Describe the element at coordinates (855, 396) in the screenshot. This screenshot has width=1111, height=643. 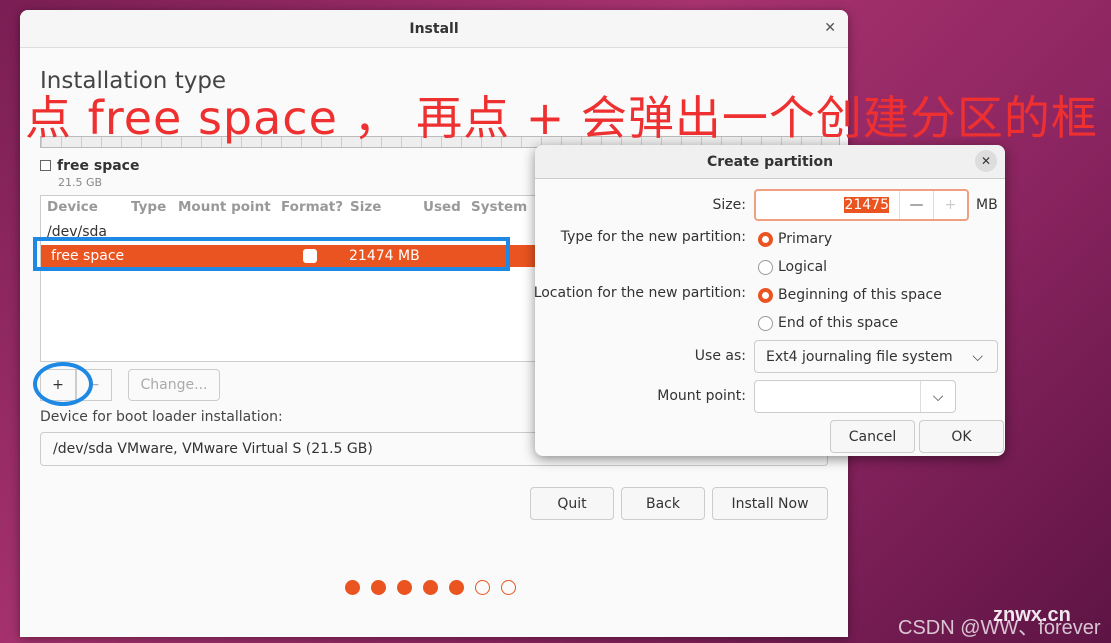
I see `mount-point-combo: ⌵` at that location.